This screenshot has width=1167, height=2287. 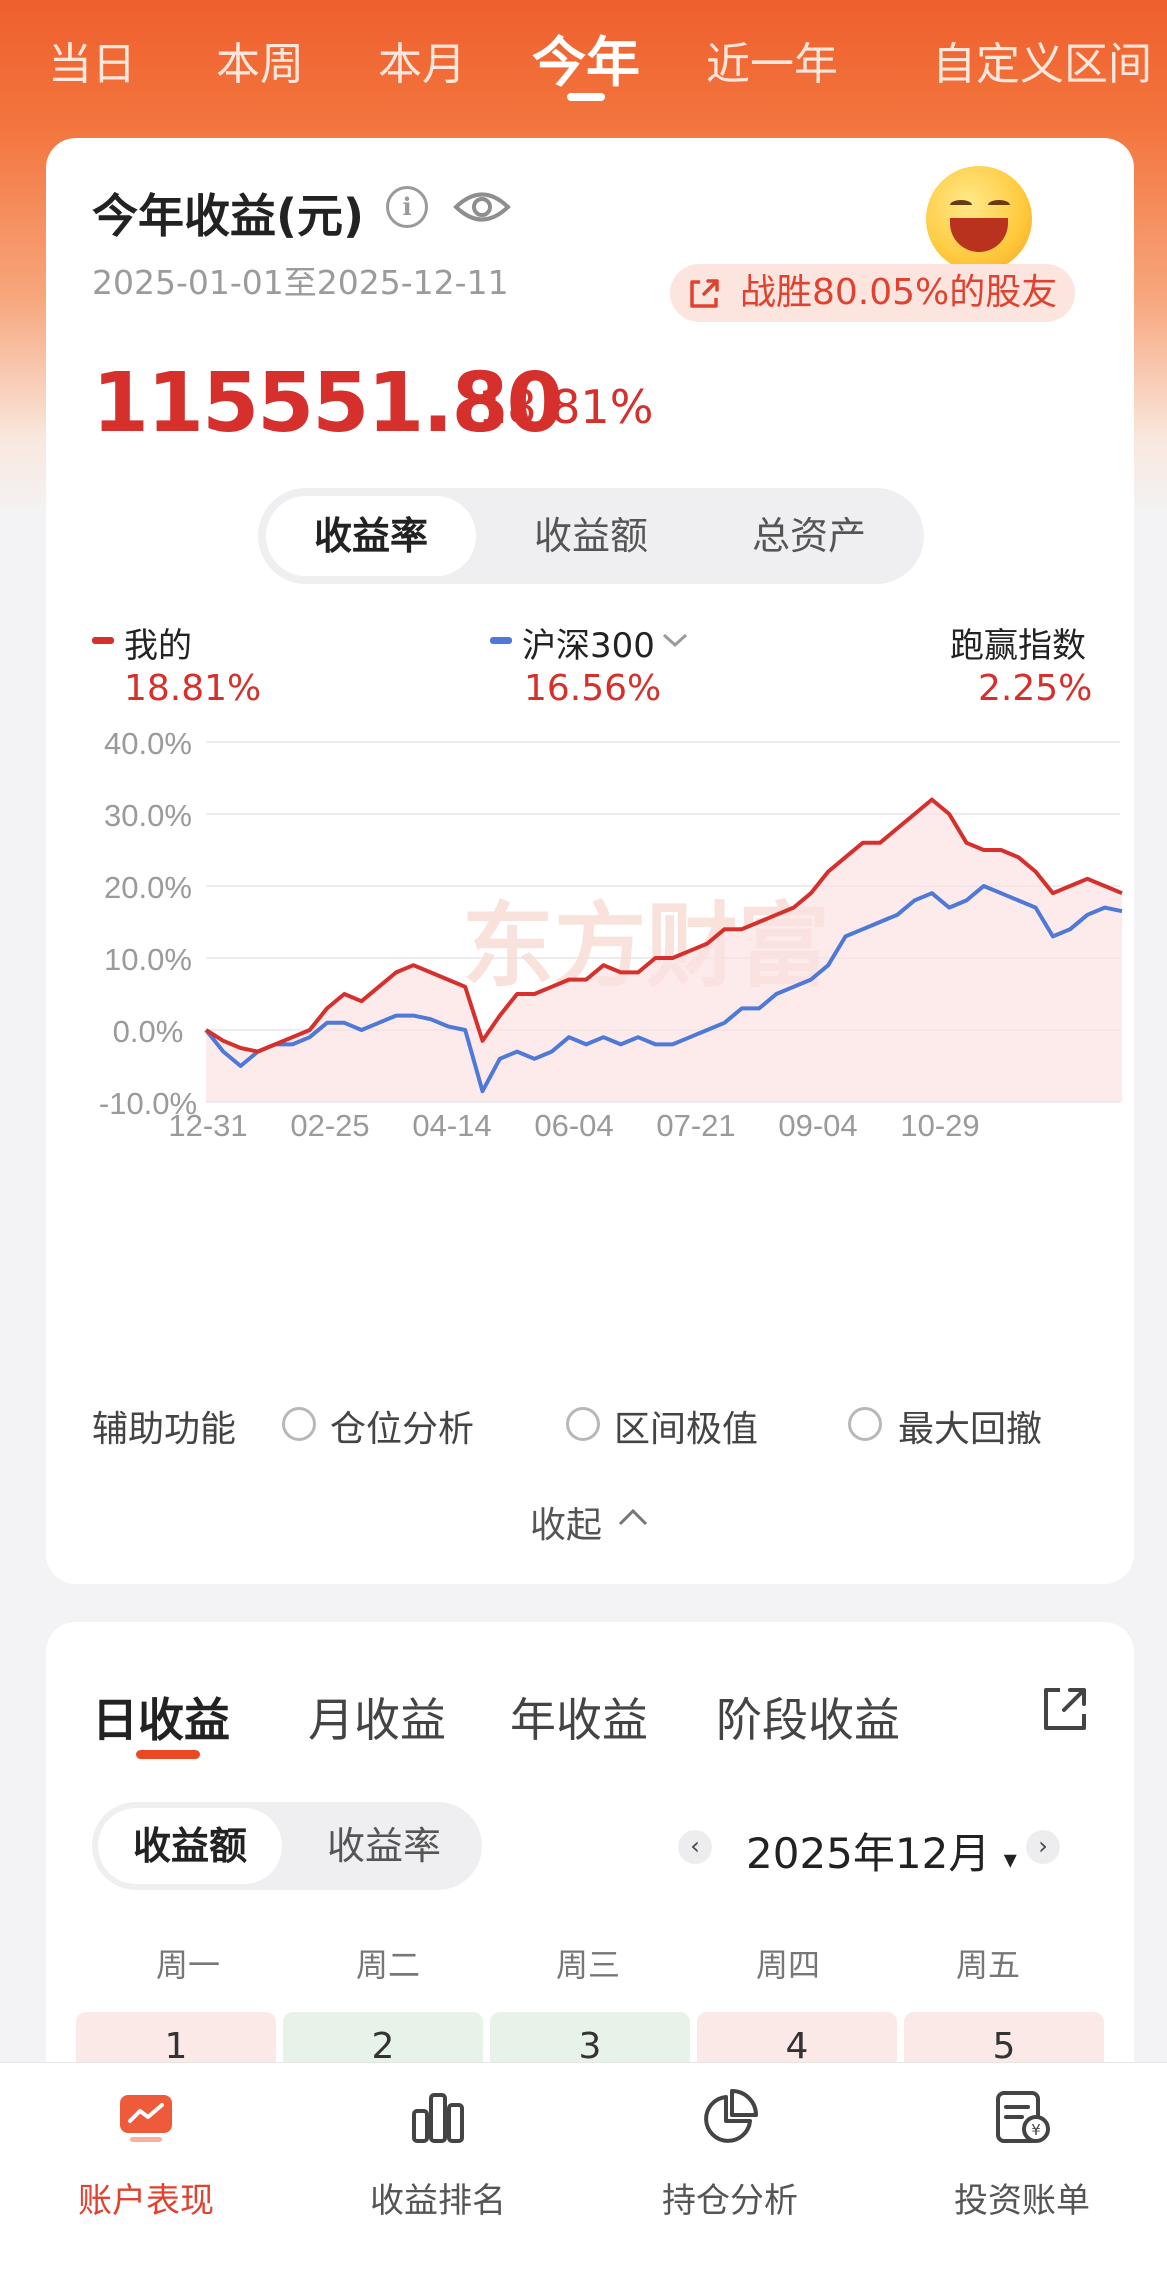 What do you see at coordinates (593, 688) in the screenshot?
I see `legend-index-value: 16.56%` at bounding box center [593, 688].